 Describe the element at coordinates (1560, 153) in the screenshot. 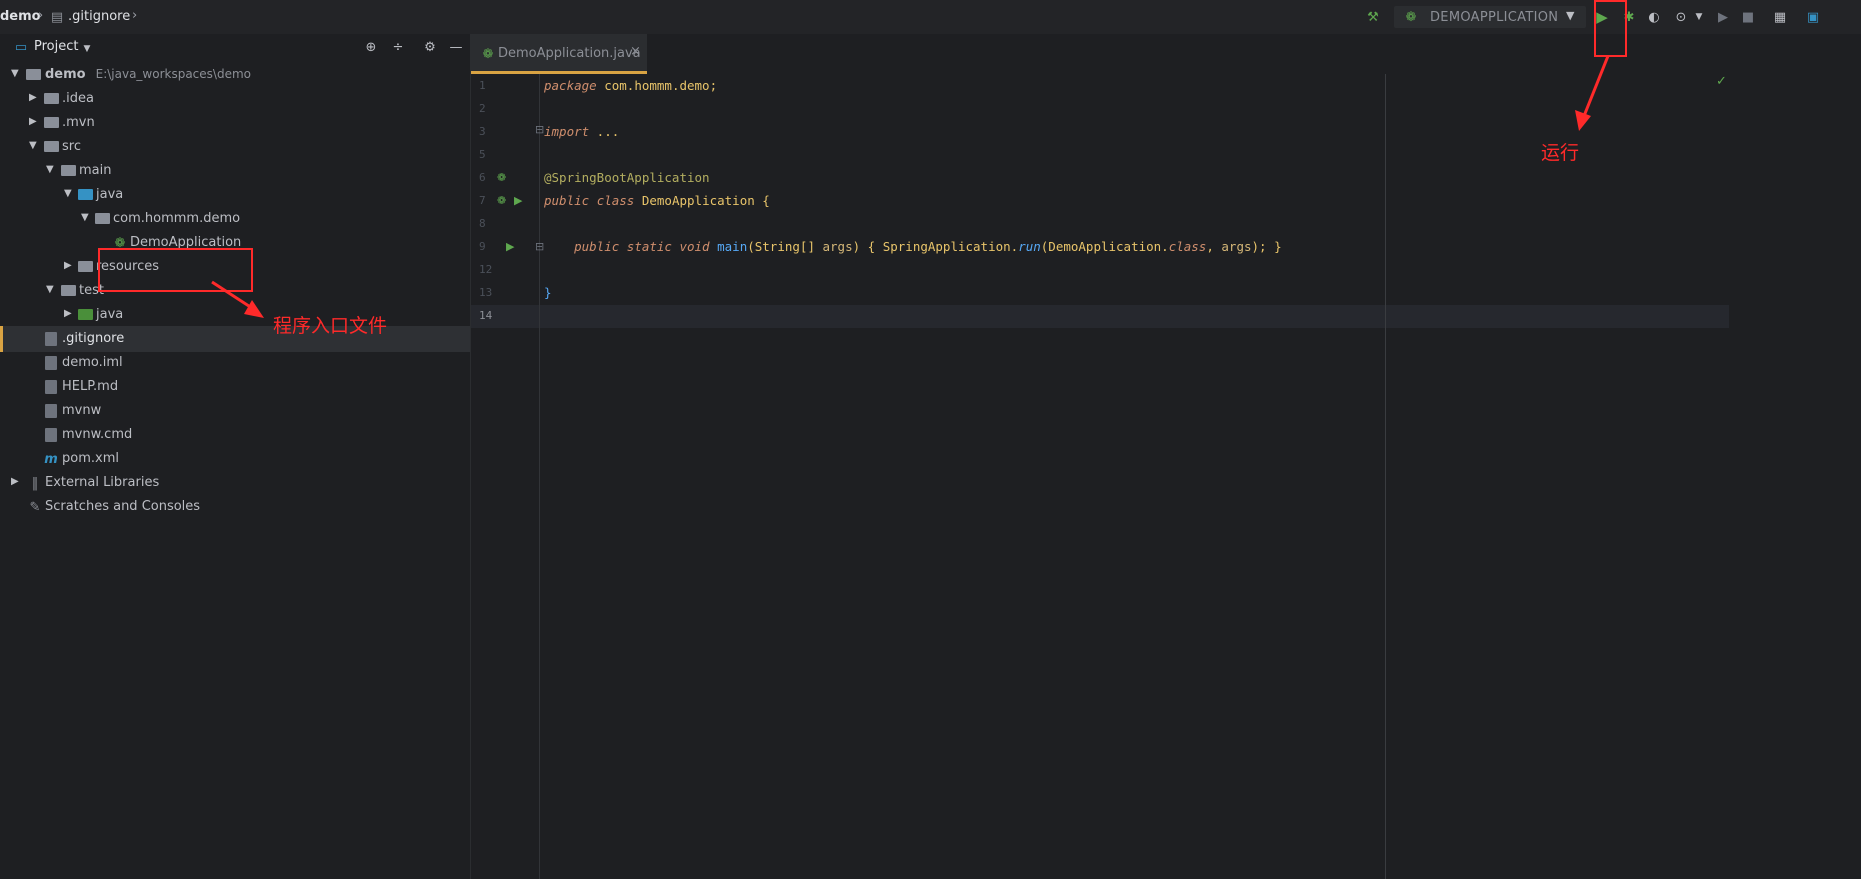

I see `annotation-run: 运行` at that location.